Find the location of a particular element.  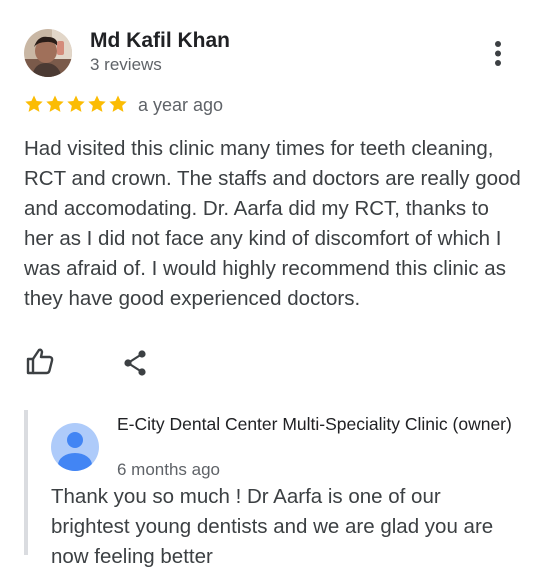

owner-avatar is located at coordinates (75, 447).